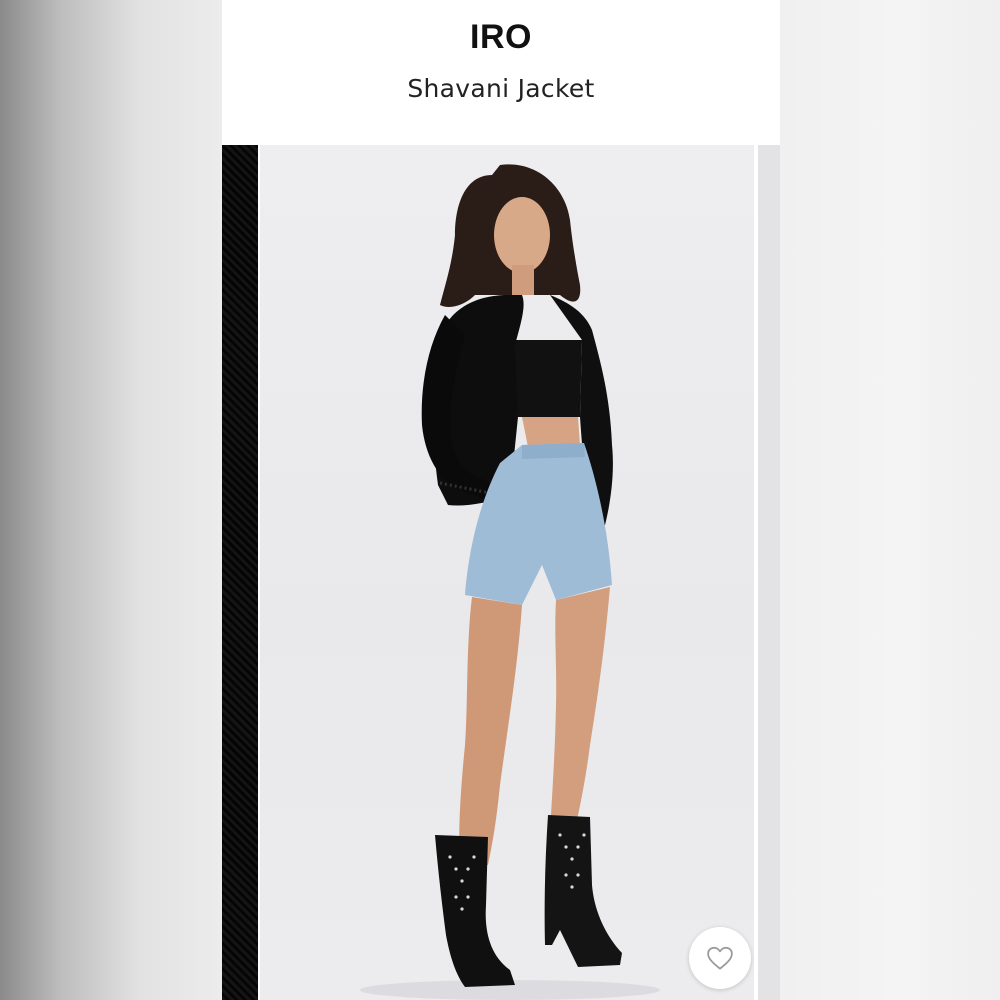 This screenshot has height=1000, width=1000. What do you see at coordinates (553, 451) in the screenshot?
I see `waistband` at bounding box center [553, 451].